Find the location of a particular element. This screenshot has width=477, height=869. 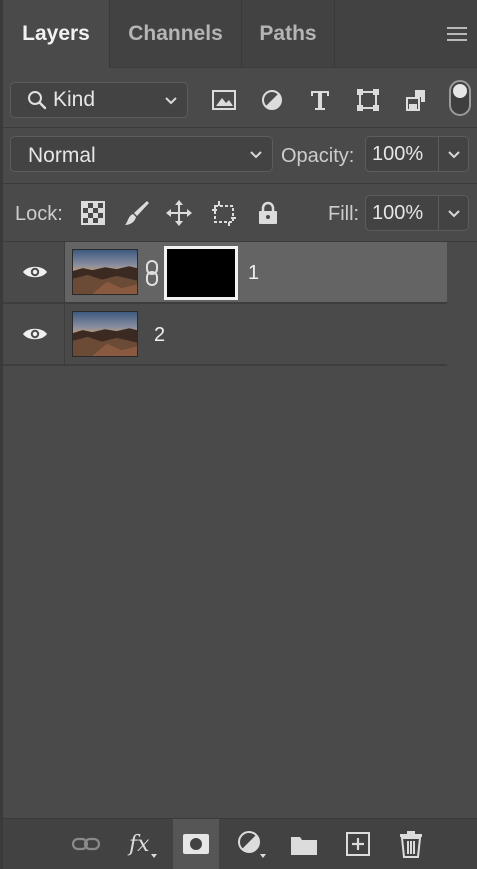

lock-all-icon is located at coordinates (268, 213).